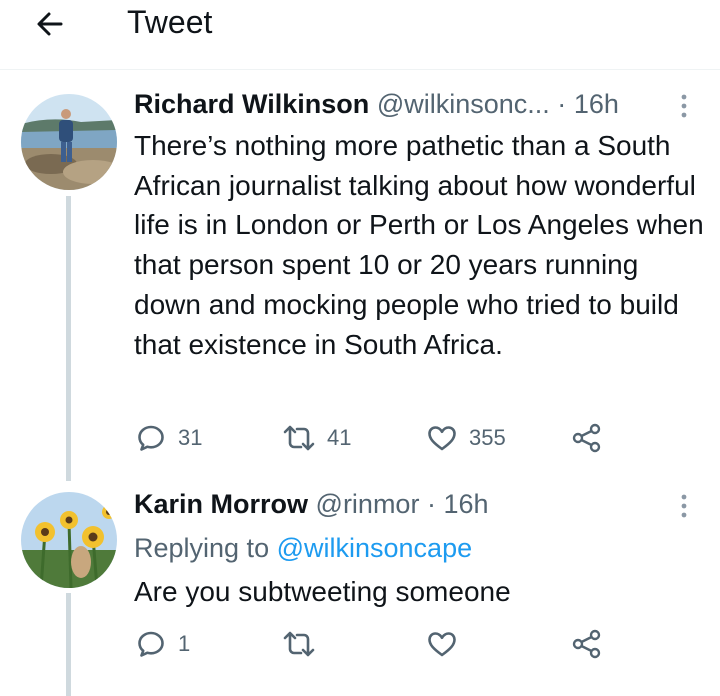 The image size is (720, 696). What do you see at coordinates (360, 35) in the screenshot?
I see `top-bar: Tweet` at bounding box center [360, 35].